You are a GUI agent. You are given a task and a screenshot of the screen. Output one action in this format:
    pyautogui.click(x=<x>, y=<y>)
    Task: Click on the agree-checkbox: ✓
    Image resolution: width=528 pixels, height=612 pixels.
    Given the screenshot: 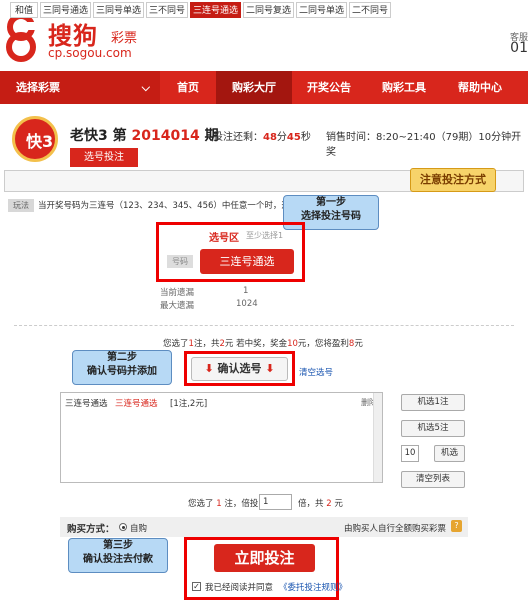 What is the action you would take?
    pyautogui.click(x=196, y=586)
    